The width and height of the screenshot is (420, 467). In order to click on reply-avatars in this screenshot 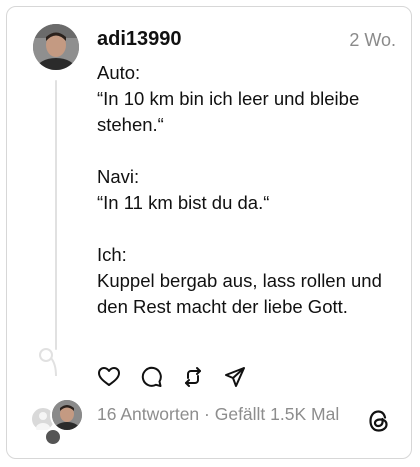, I will do `click(58, 422)`.